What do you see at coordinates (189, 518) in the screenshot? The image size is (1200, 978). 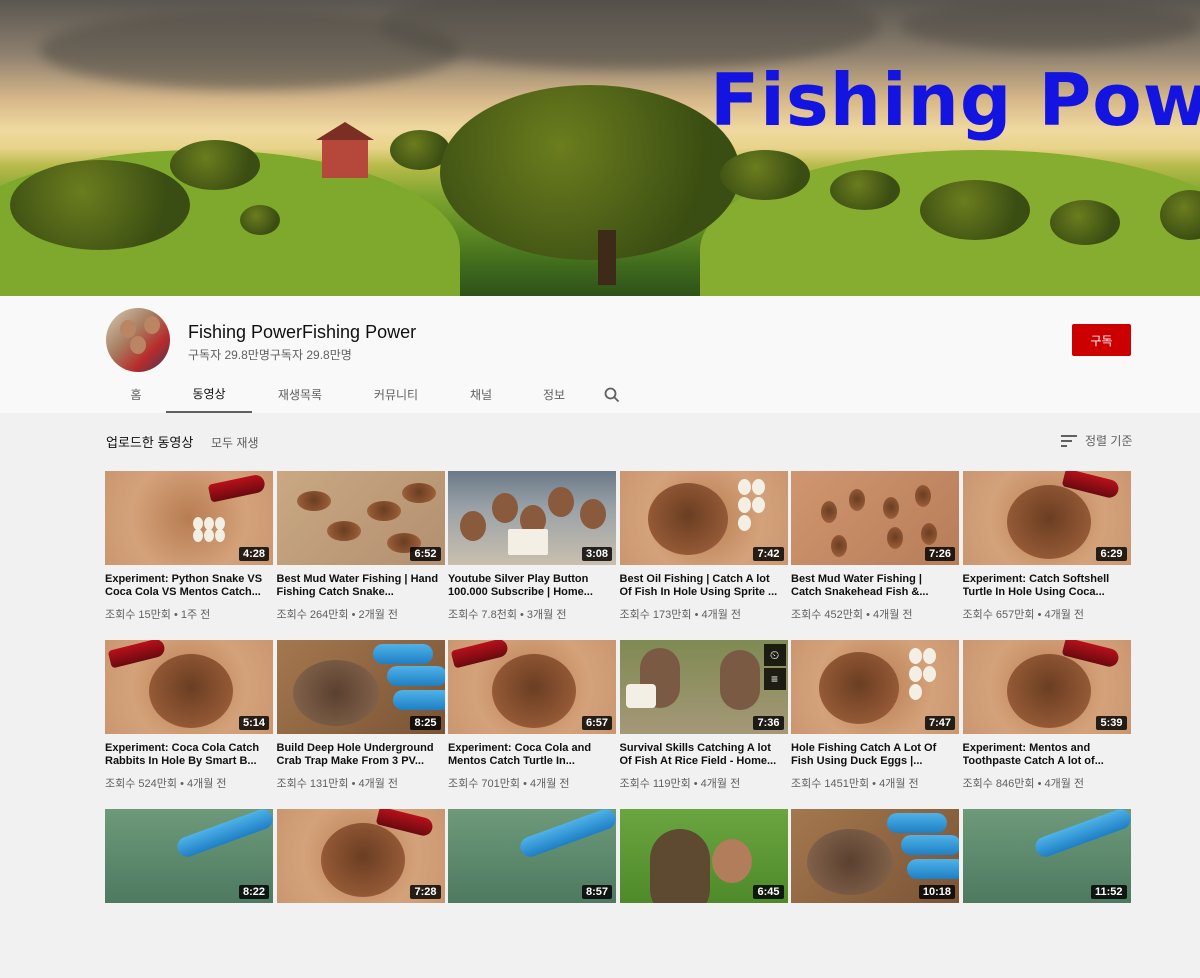 I see `video-thumbnail: 4:28` at bounding box center [189, 518].